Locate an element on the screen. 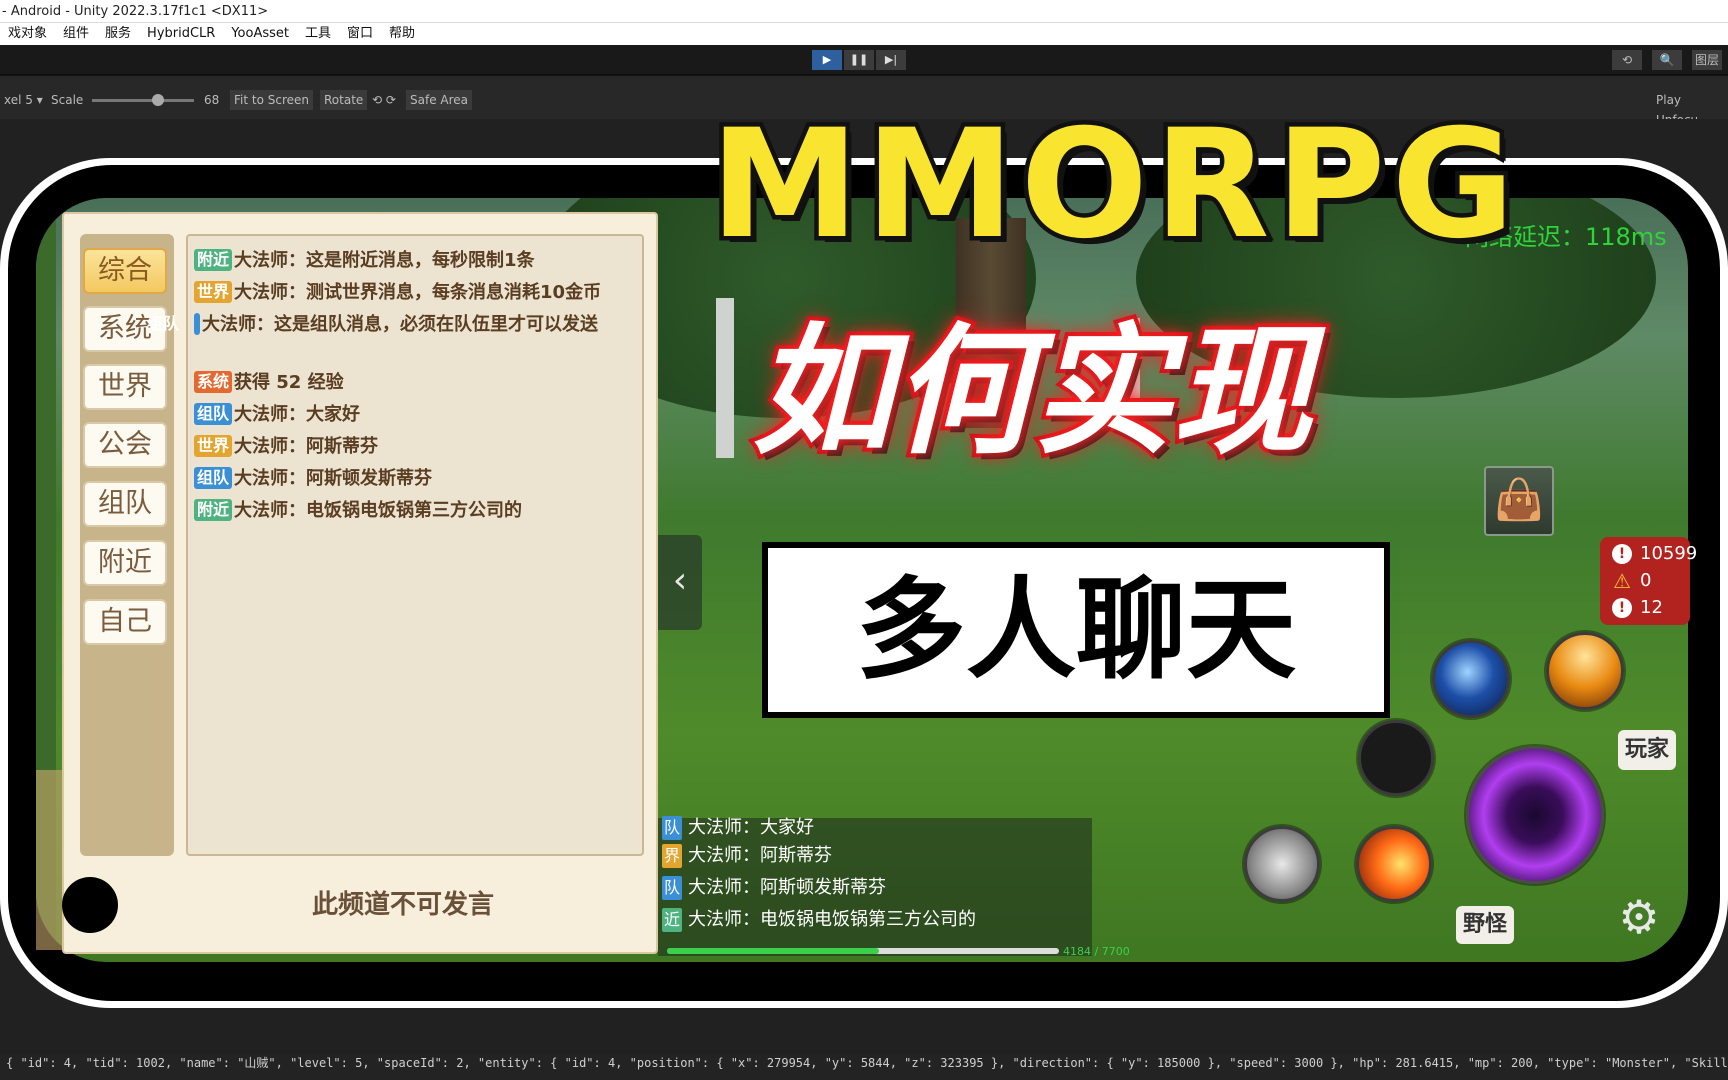  mini-chat-line: 近大法师：电饭锅电饭锅第三方公司的 is located at coordinates (819, 920).